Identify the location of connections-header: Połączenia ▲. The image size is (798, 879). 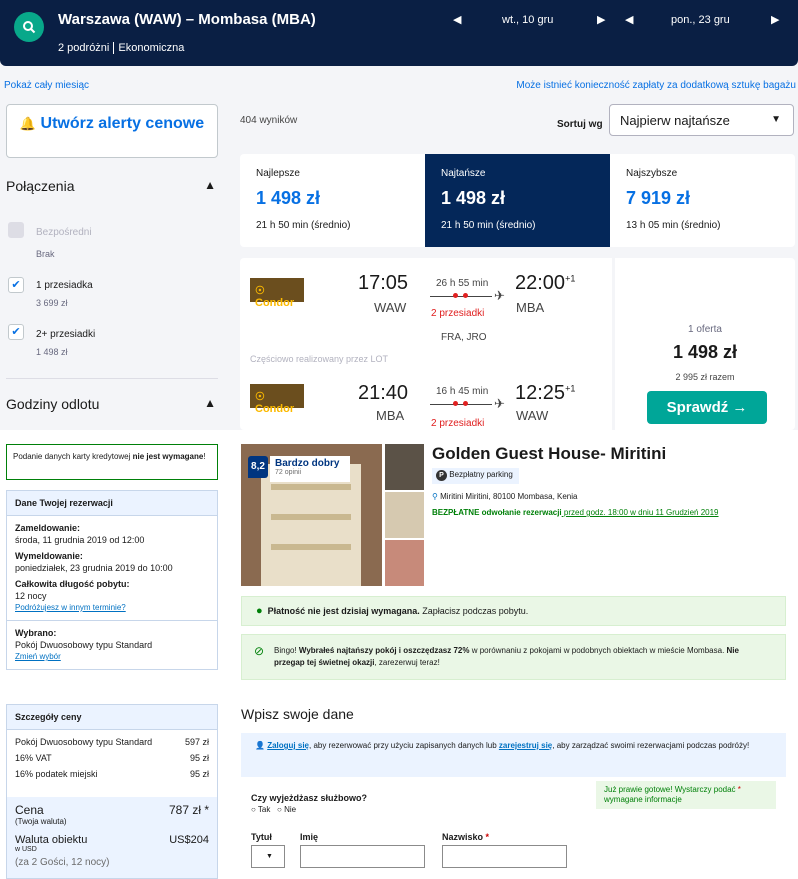
(111, 186).